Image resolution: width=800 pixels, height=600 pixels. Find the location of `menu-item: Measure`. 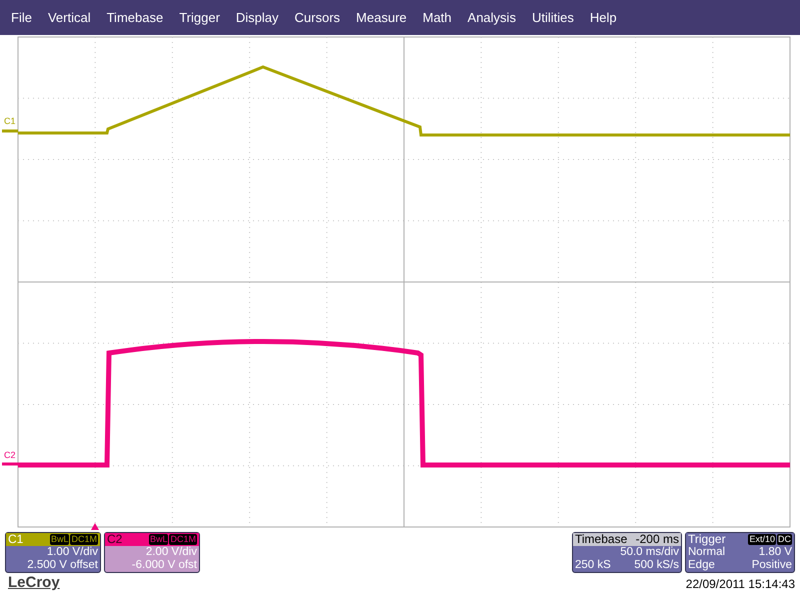

menu-item: Measure is located at coordinates (381, 18).